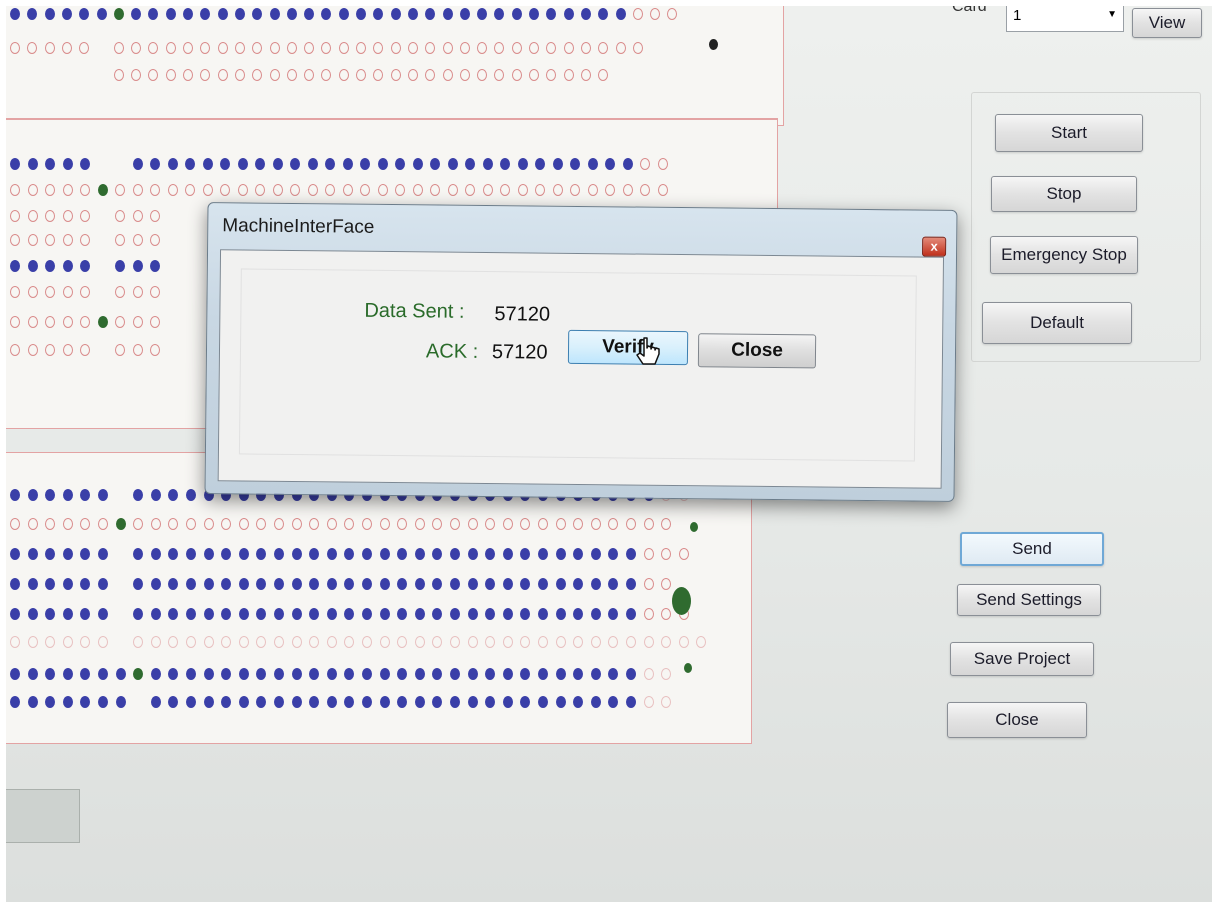 The height and width of the screenshot is (908, 1218). What do you see at coordinates (1022, 659) in the screenshot?
I see `save-project-button: Save Project` at bounding box center [1022, 659].